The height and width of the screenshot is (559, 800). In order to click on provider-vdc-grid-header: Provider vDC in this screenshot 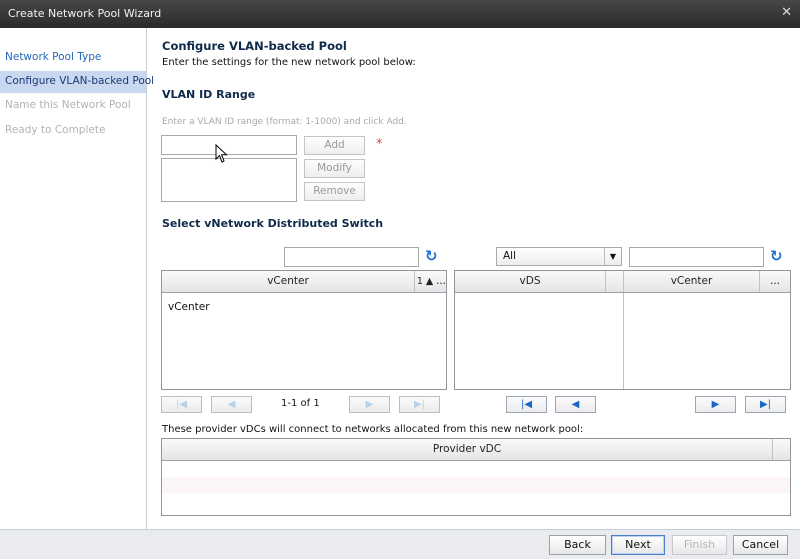, I will do `click(476, 450)`.